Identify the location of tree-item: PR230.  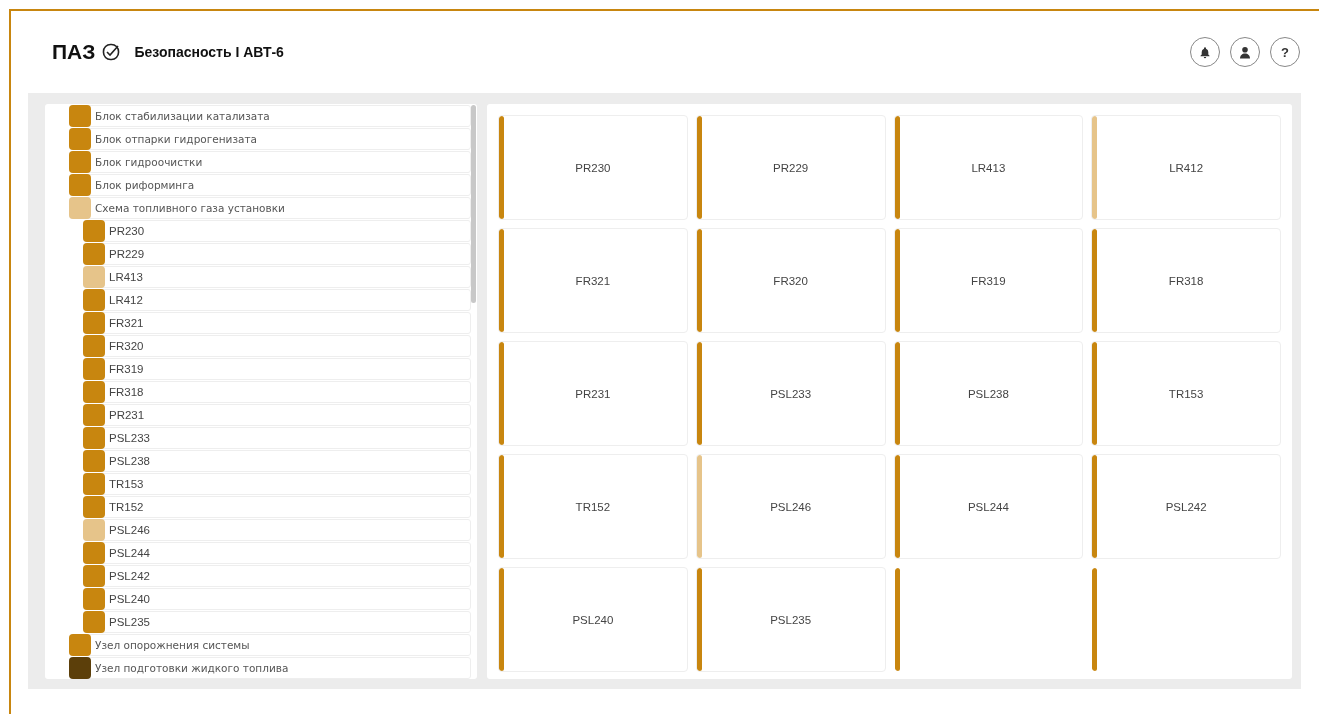
(277, 231).